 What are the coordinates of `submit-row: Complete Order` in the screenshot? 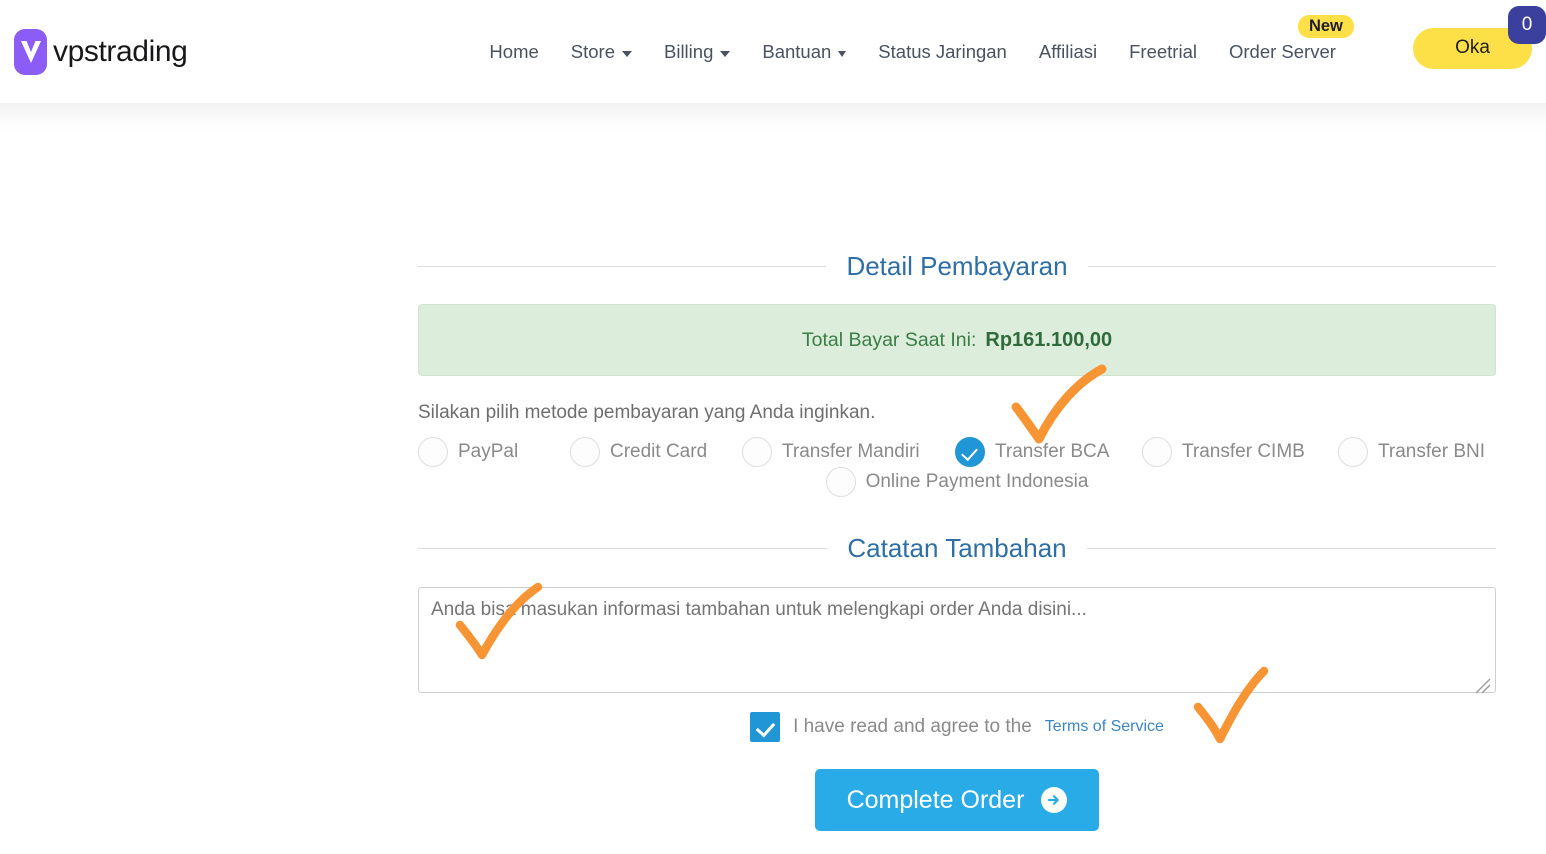 It's located at (957, 800).